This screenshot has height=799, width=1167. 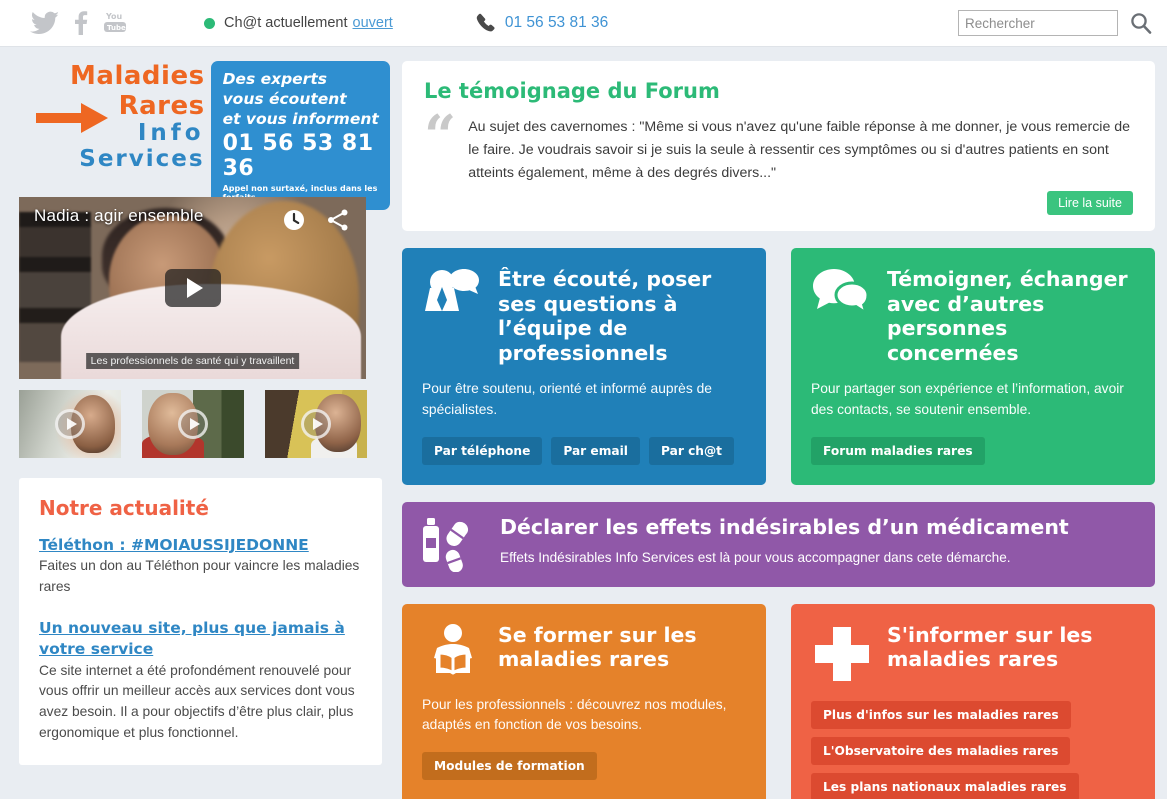 What do you see at coordinates (945, 785) in the screenshot?
I see `button-national-plans-rare-diseases: Les plans nationaux maladies rares` at bounding box center [945, 785].